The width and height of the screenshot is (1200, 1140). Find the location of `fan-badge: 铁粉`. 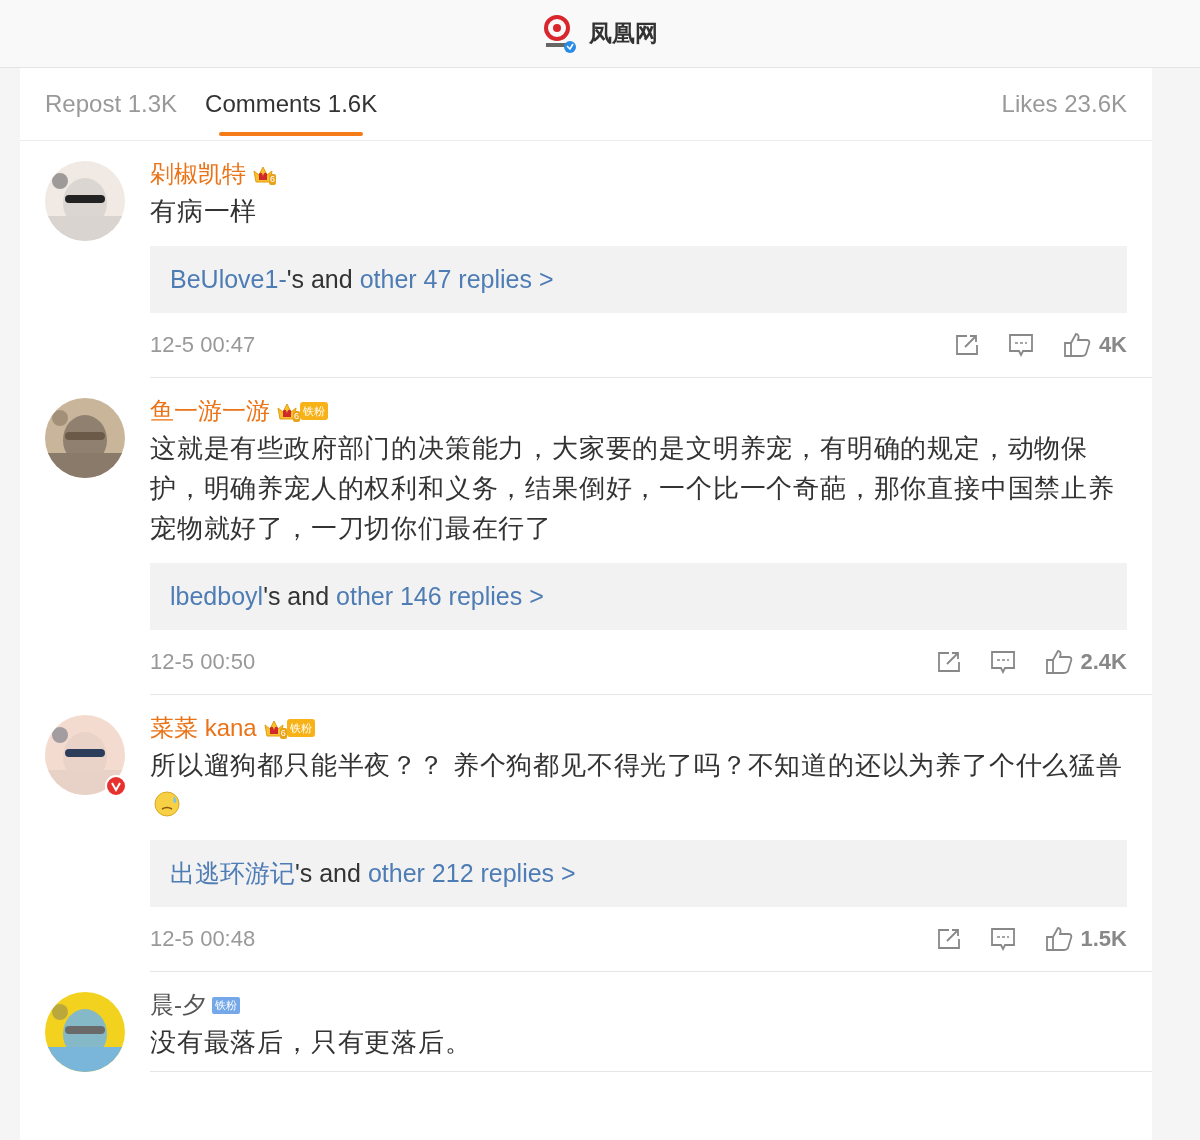

fan-badge: 铁粉 is located at coordinates (226, 1005).